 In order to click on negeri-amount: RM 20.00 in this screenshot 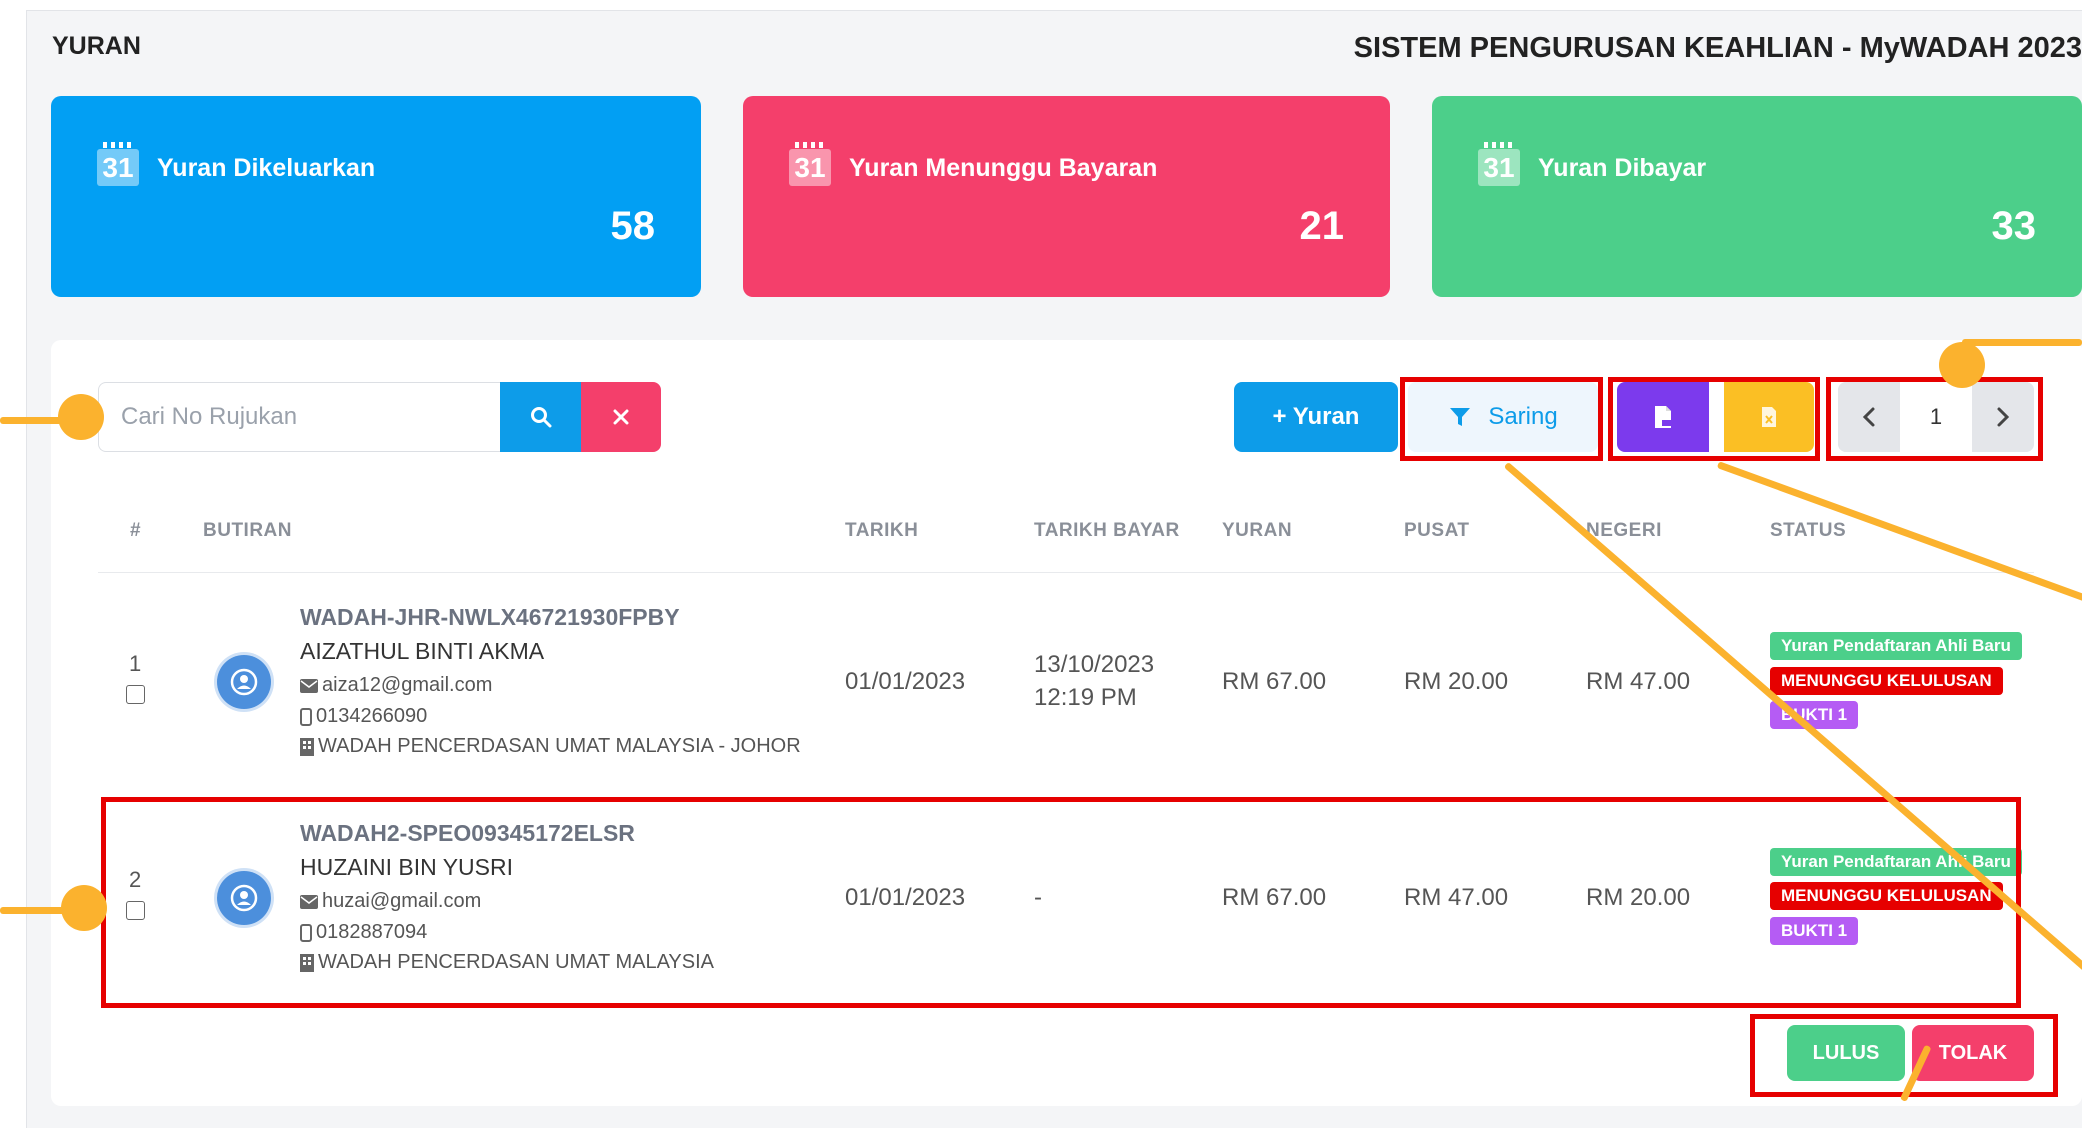, I will do `click(1638, 897)`.